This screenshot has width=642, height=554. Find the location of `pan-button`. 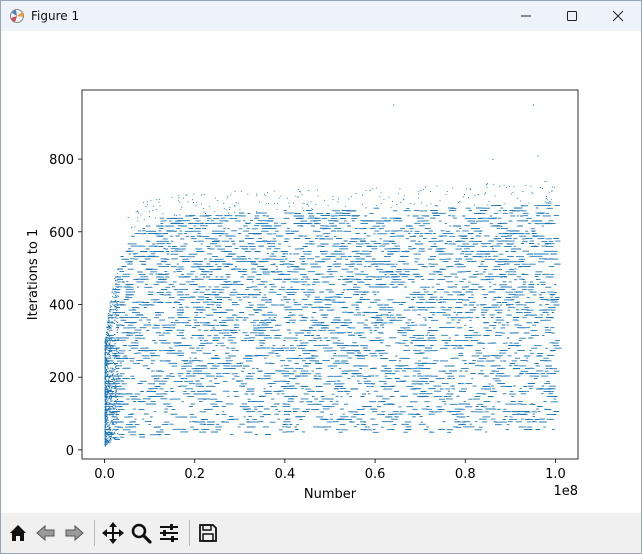

pan-button is located at coordinates (113, 533).